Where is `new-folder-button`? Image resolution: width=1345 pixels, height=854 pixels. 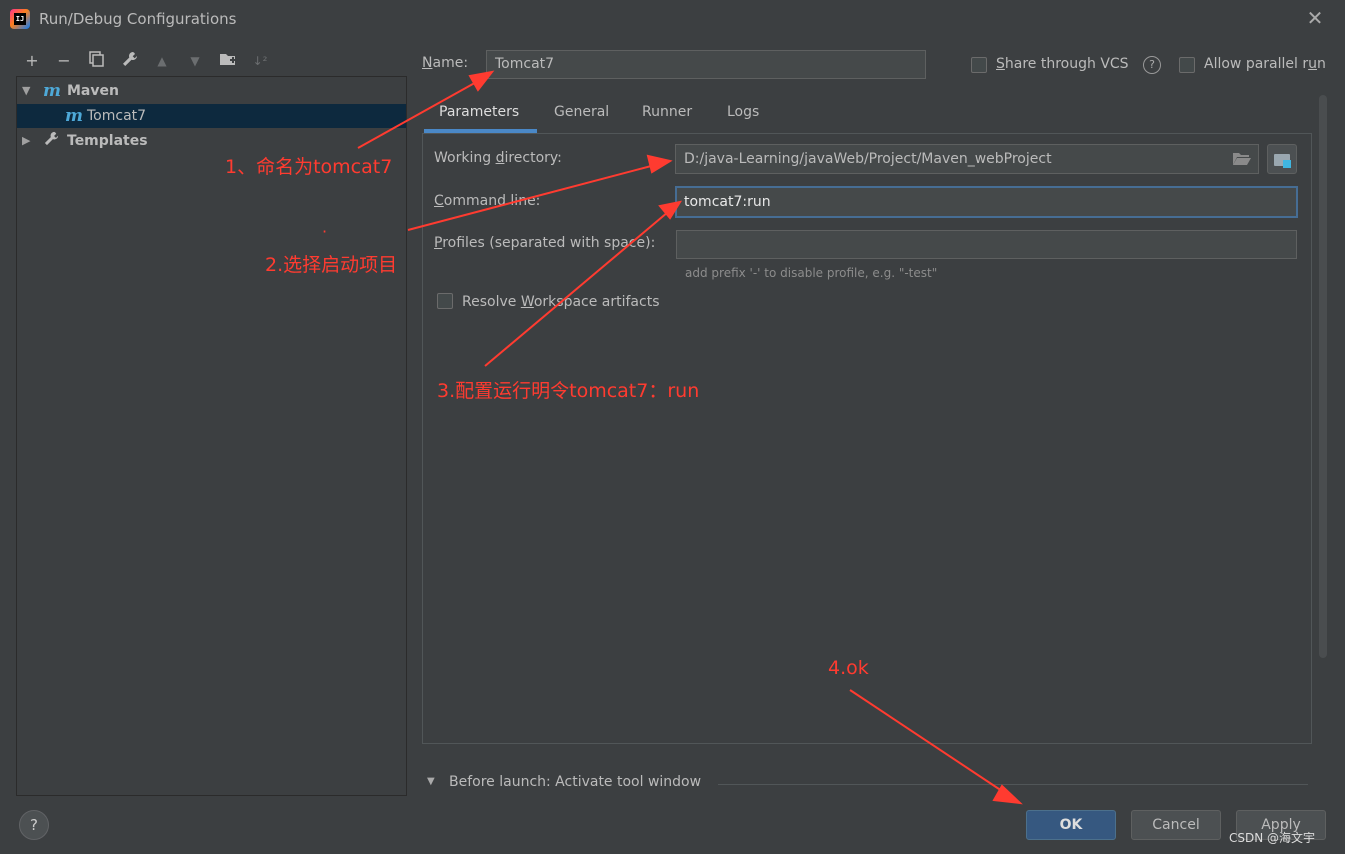
new-folder-button is located at coordinates (228, 61).